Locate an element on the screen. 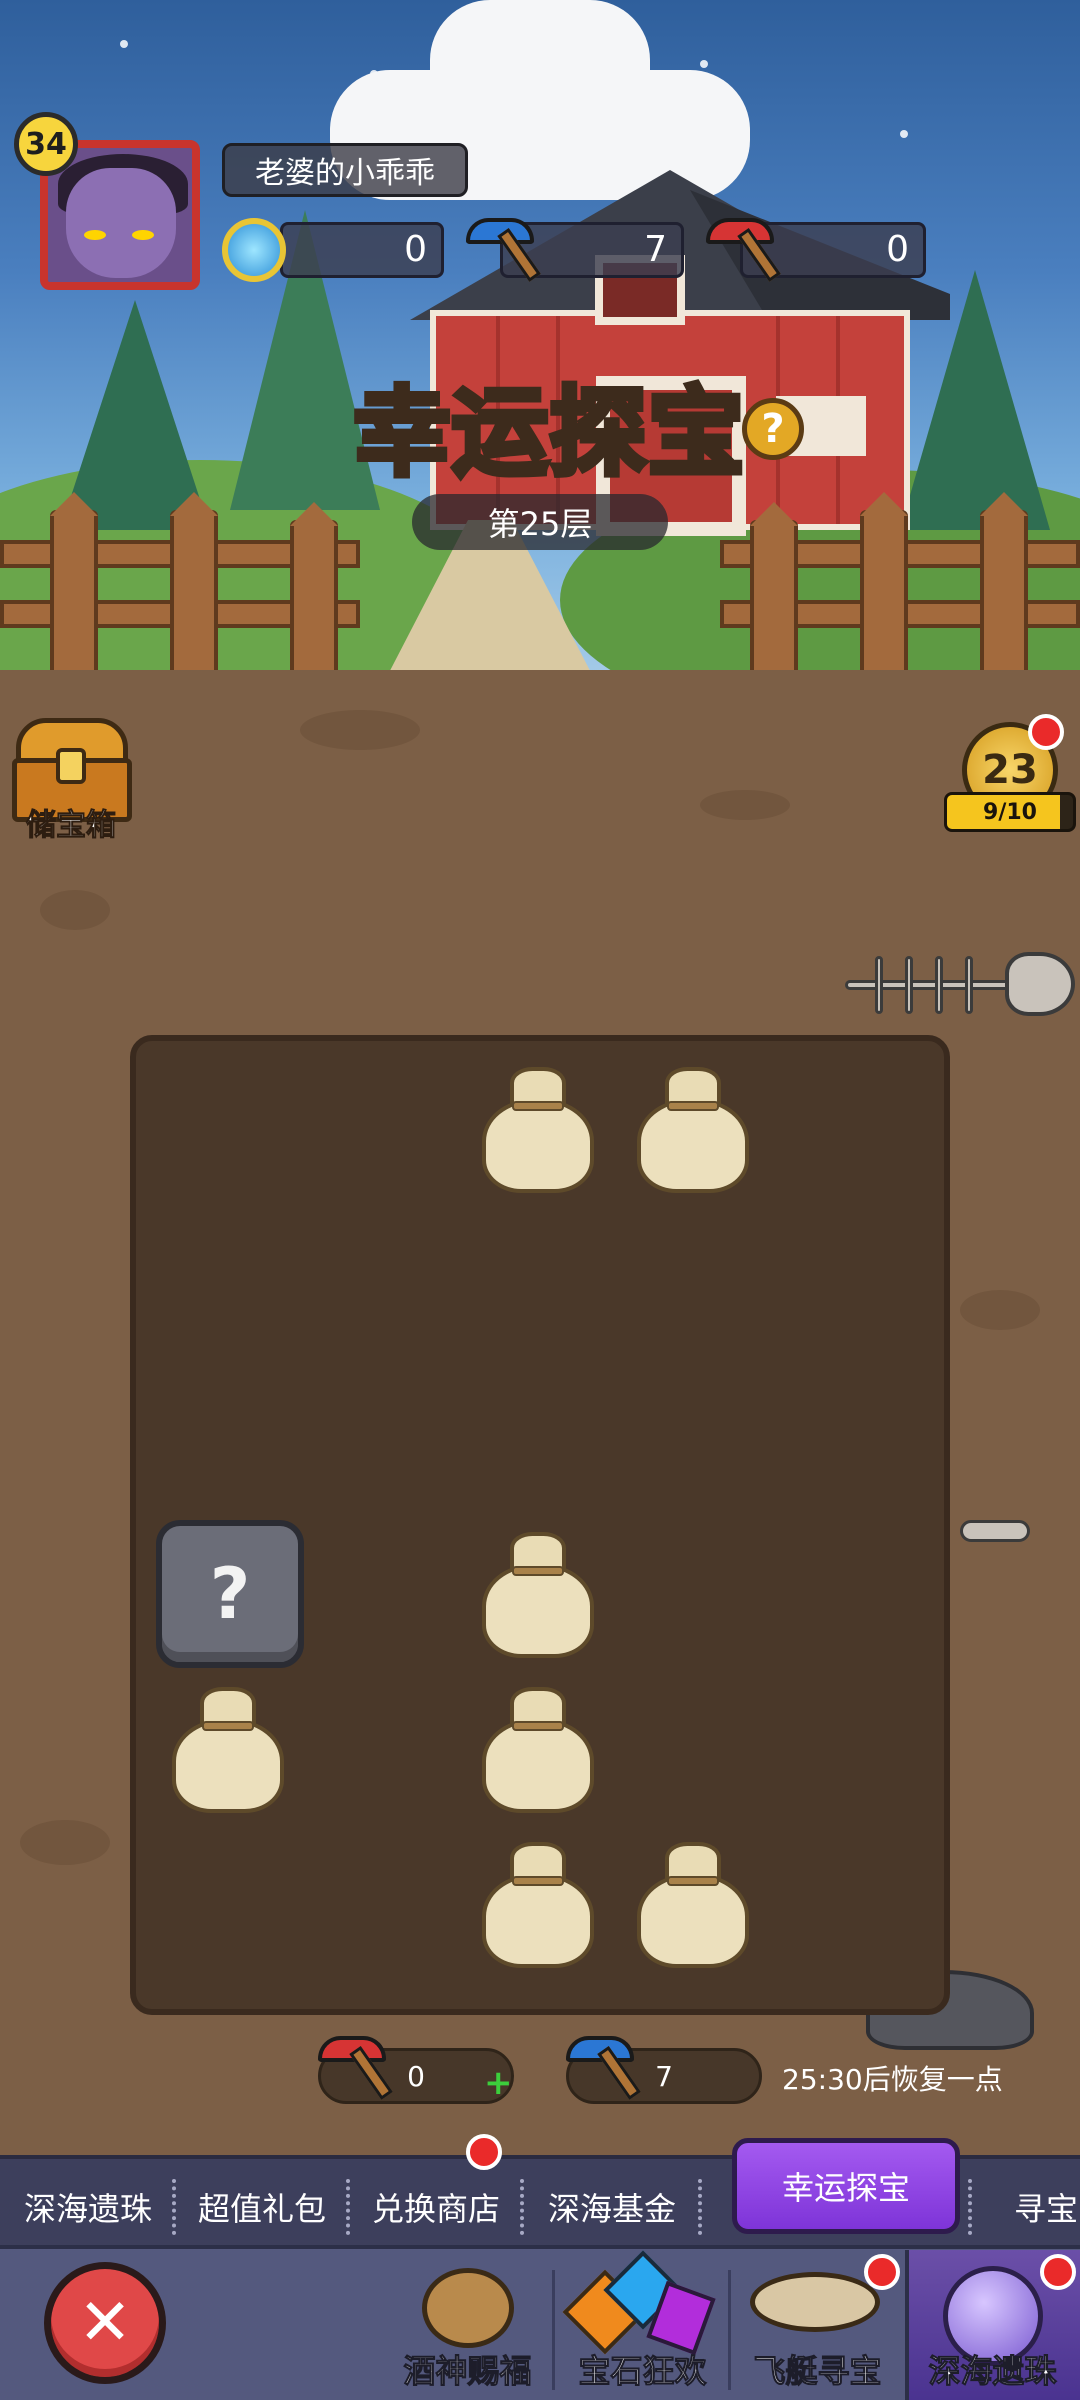  dock-label: 宝石狂欢 is located at coordinates (642, 2371).